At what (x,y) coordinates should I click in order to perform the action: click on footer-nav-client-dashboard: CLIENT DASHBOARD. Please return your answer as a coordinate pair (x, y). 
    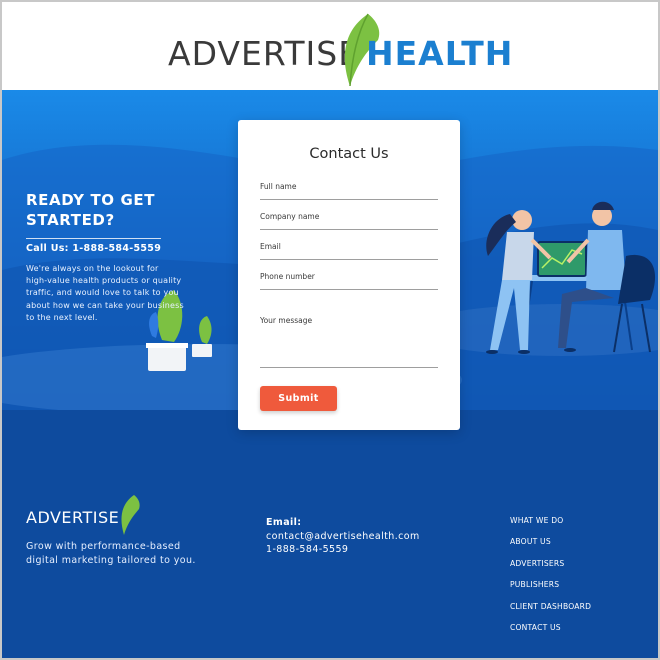
    Looking at the image, I should click on (550, 612).